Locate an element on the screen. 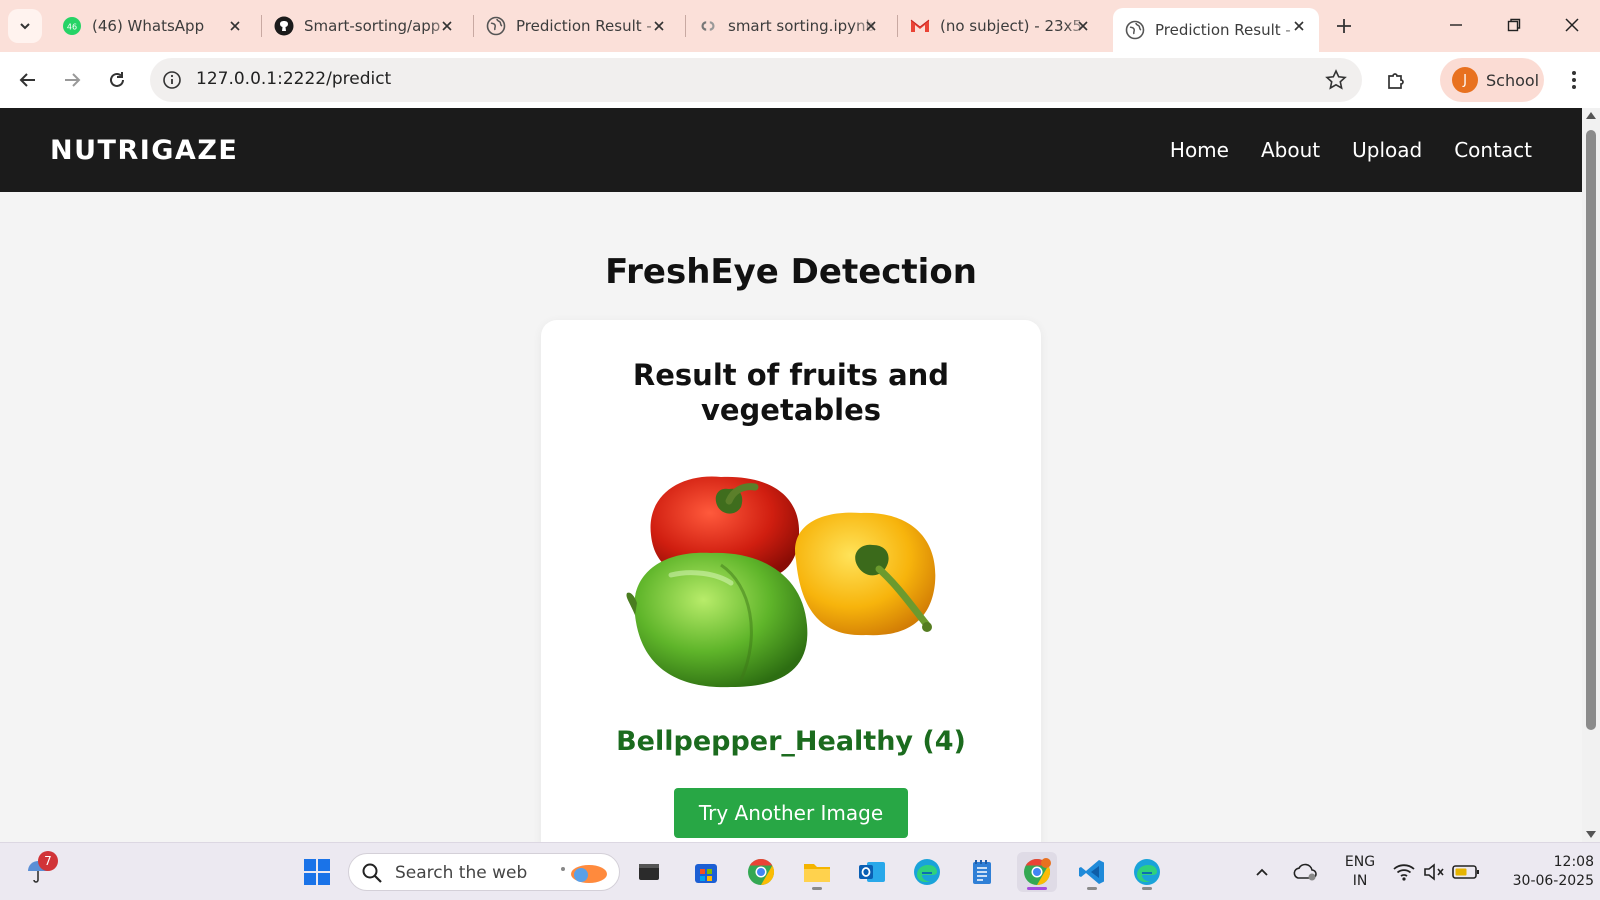  chrome-app is located at coordinates (761, 872).